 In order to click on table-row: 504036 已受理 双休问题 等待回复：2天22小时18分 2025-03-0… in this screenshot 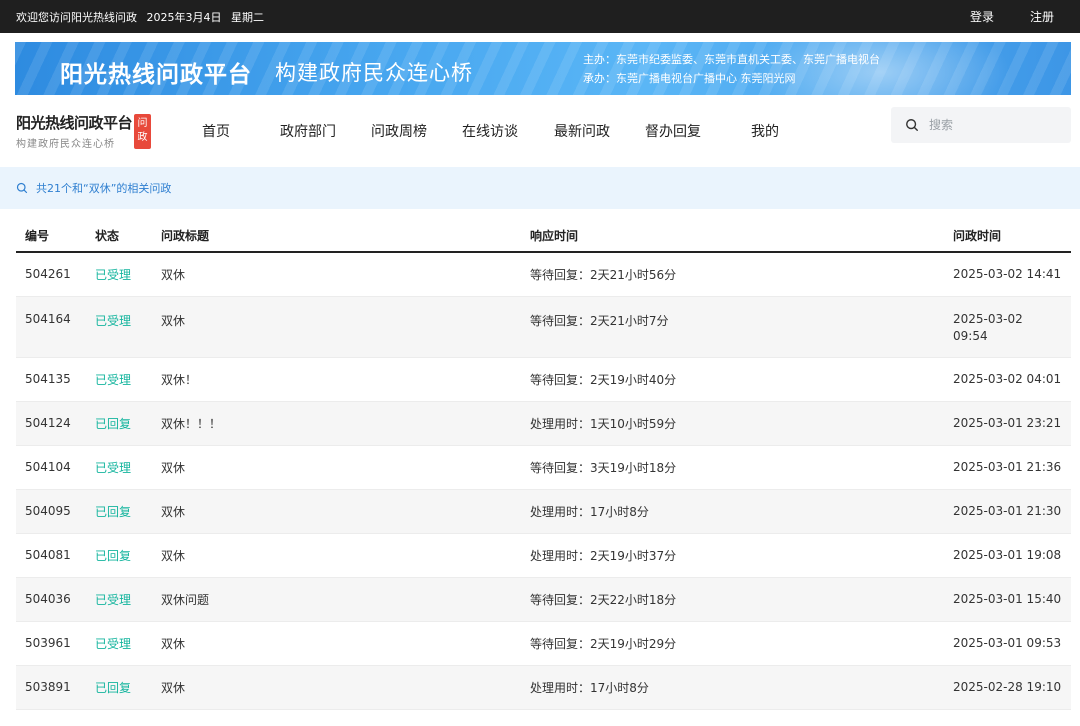, I will do `click(543, 599)`.